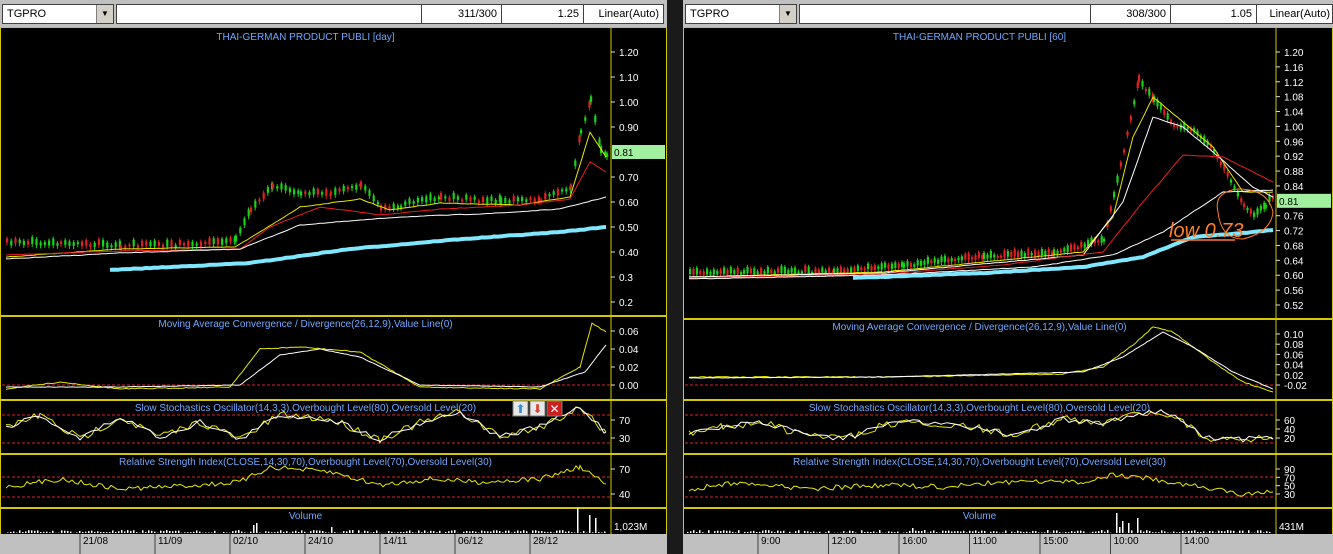 This screenshot has width=1333, height=554. I want to click on arrow-up-icon: ⬆, so click(520, 408).